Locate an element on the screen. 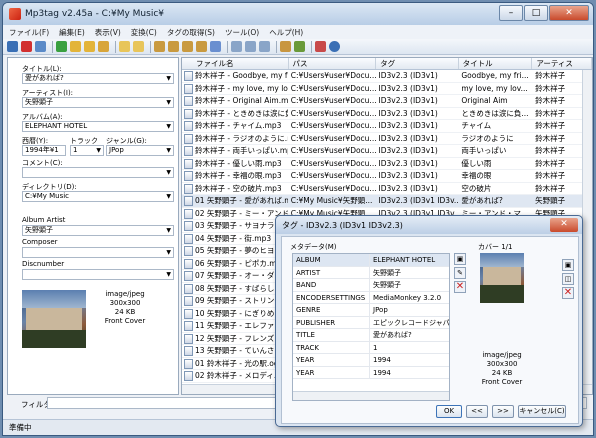  delete-field-icon: ✕ is located at coordinates (460, 287).